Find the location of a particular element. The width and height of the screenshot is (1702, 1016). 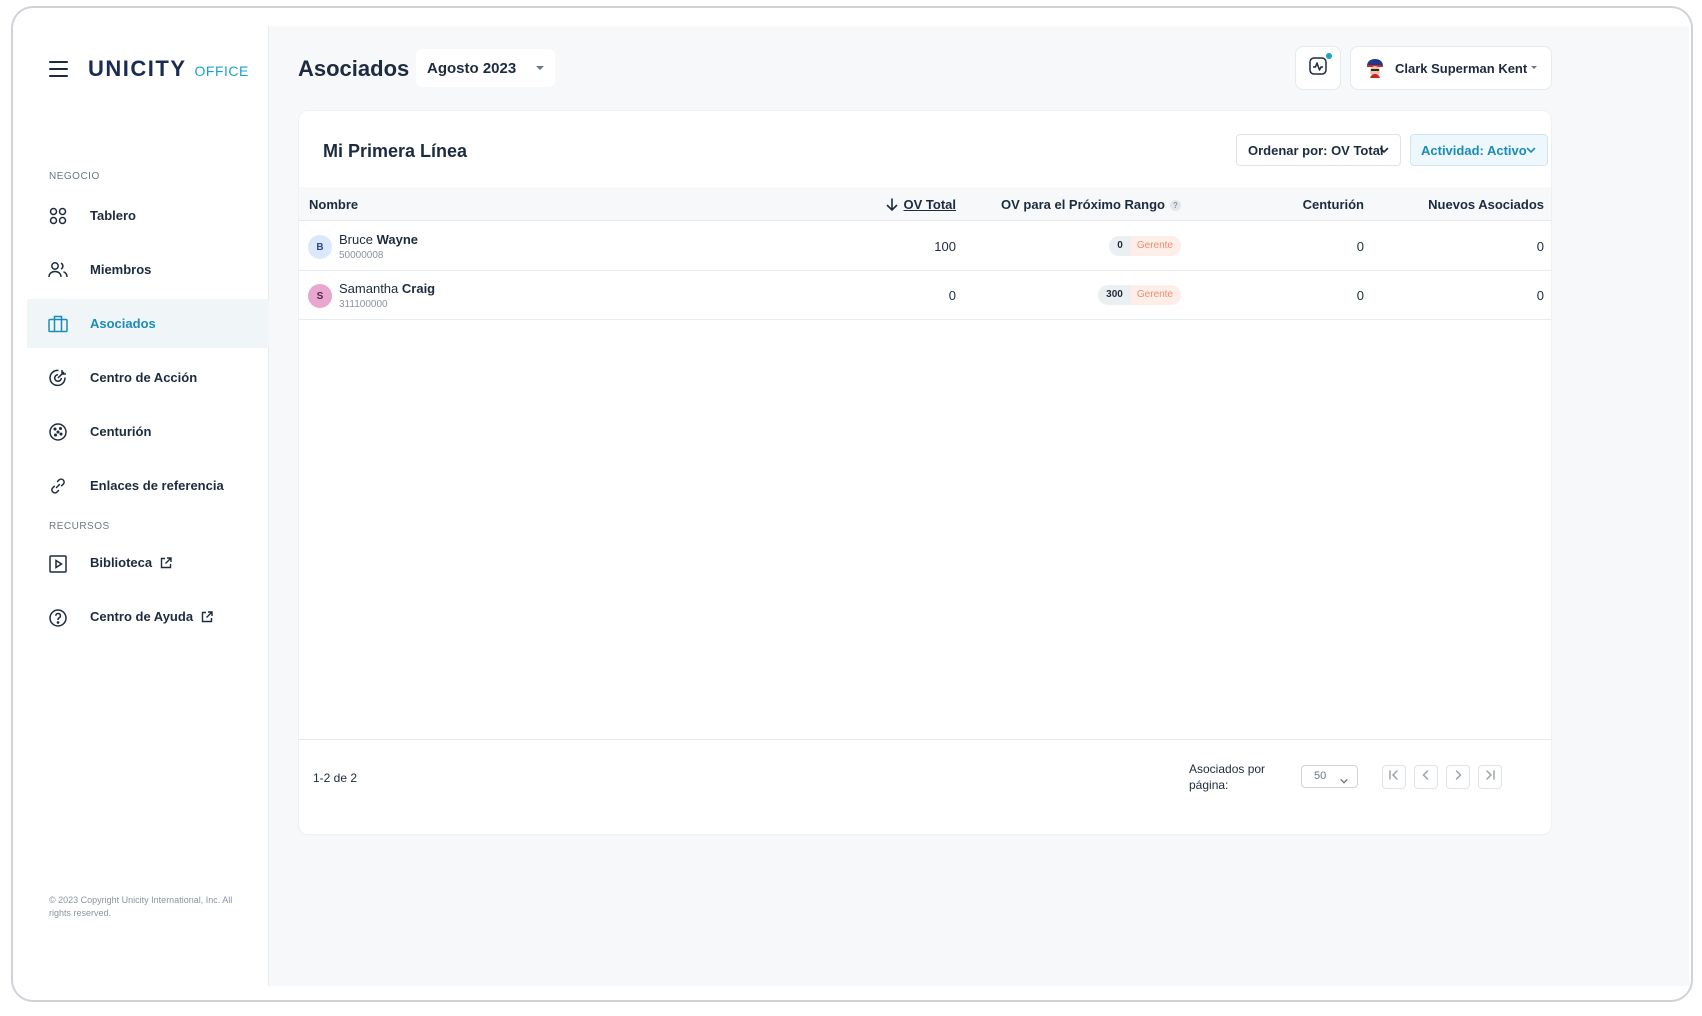

column-header-ov-next-rank: OV para el Próximo Rango? is located at coordinates (1091, 204).